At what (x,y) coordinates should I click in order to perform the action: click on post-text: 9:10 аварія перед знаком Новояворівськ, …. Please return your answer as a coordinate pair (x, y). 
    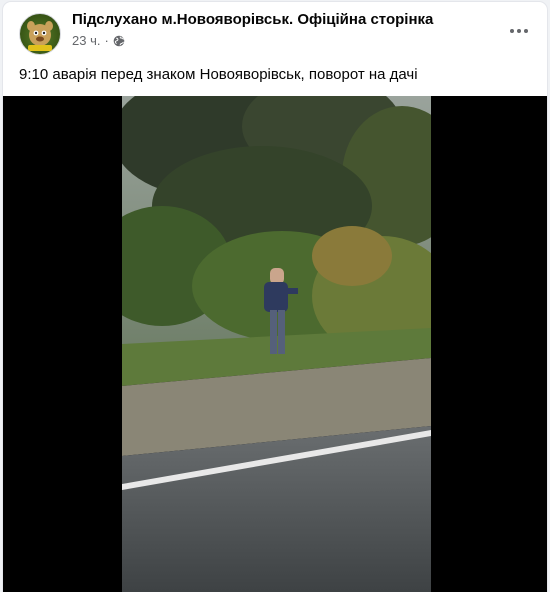
    Looking at the image, I should click on (218, 74).